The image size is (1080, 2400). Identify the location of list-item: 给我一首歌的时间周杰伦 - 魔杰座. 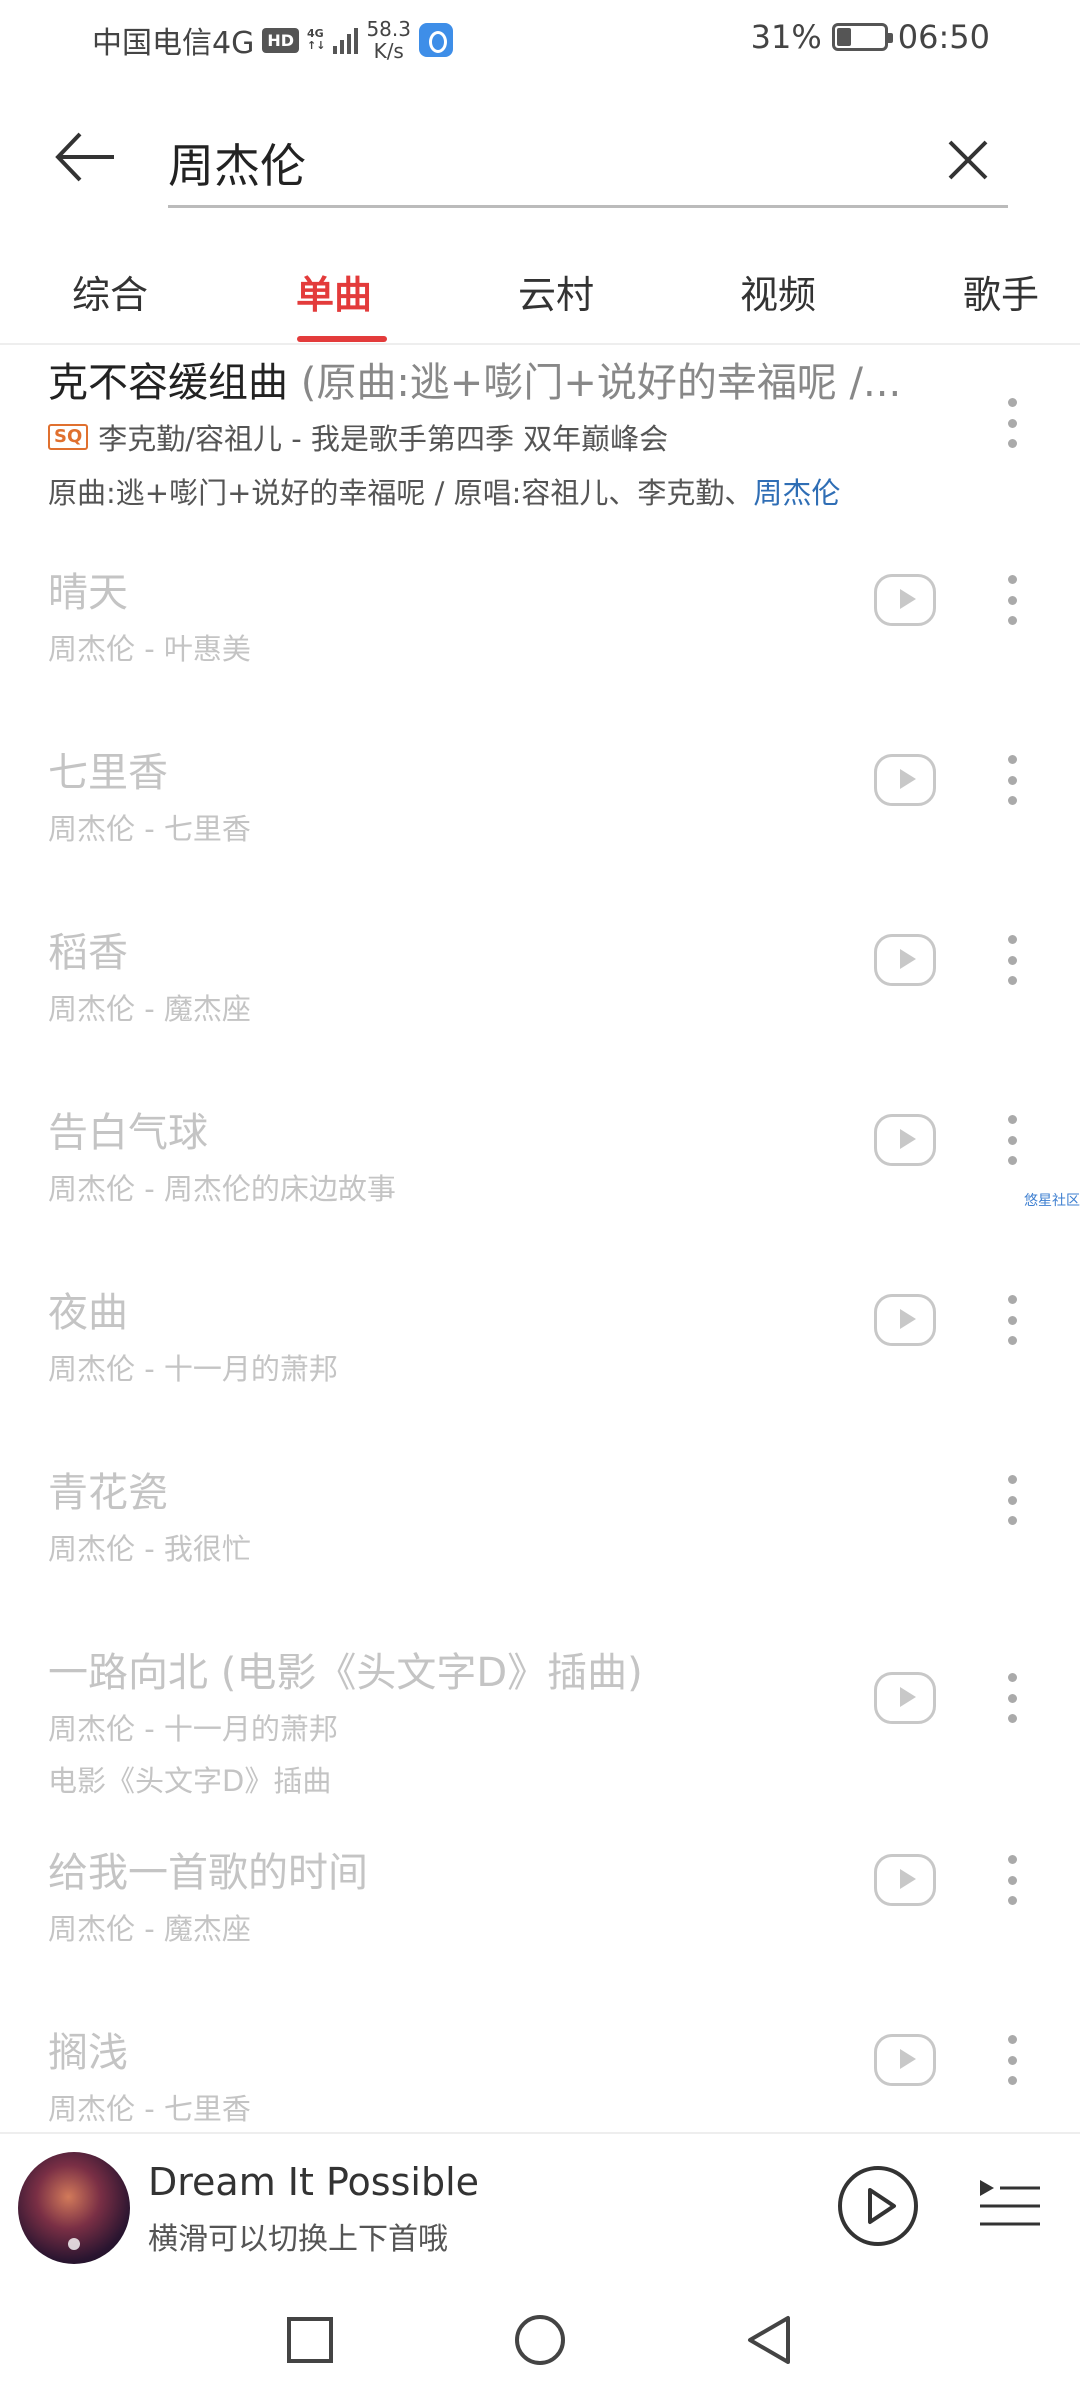
(540, 1908).